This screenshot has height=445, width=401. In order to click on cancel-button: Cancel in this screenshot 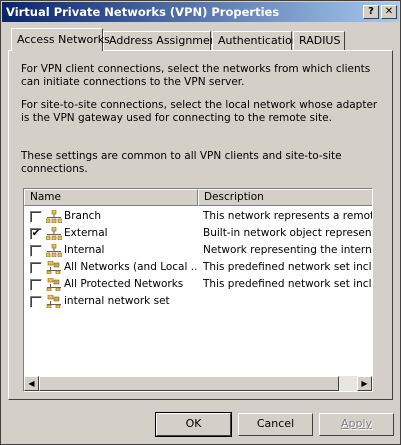, I will do `click(275, 424)`.